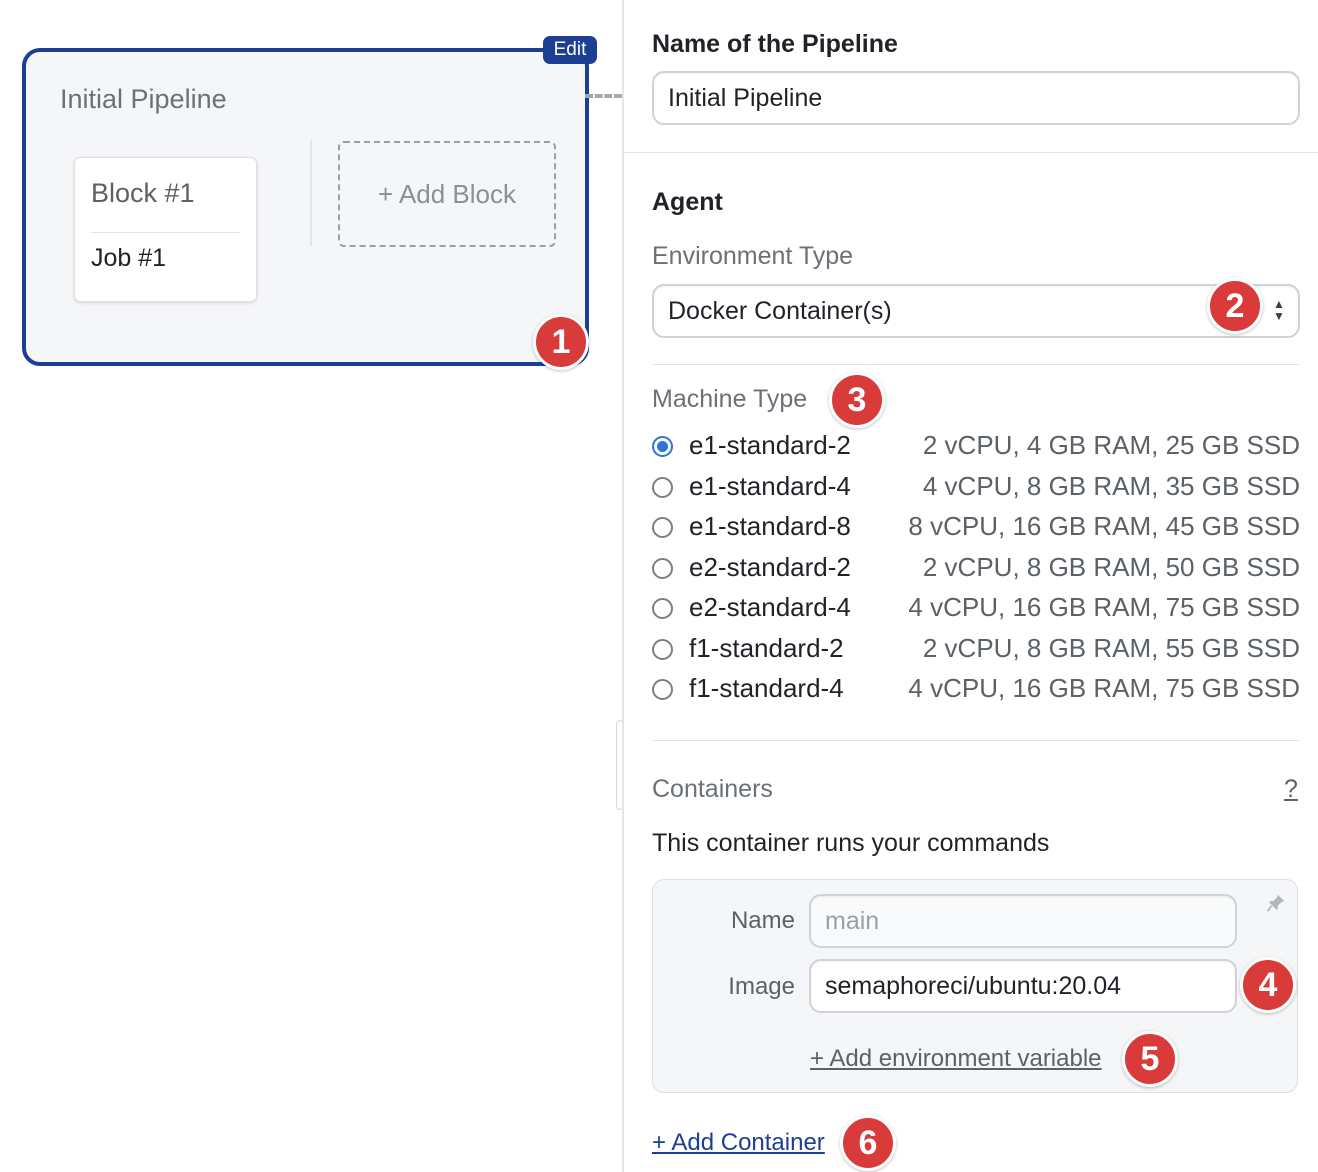 This screenshot has height=1172, width=1318. What do you see at coordinates (761, 986) in the screenshot?
I see `container-image-label: Image` at bounding box center [761, 986].